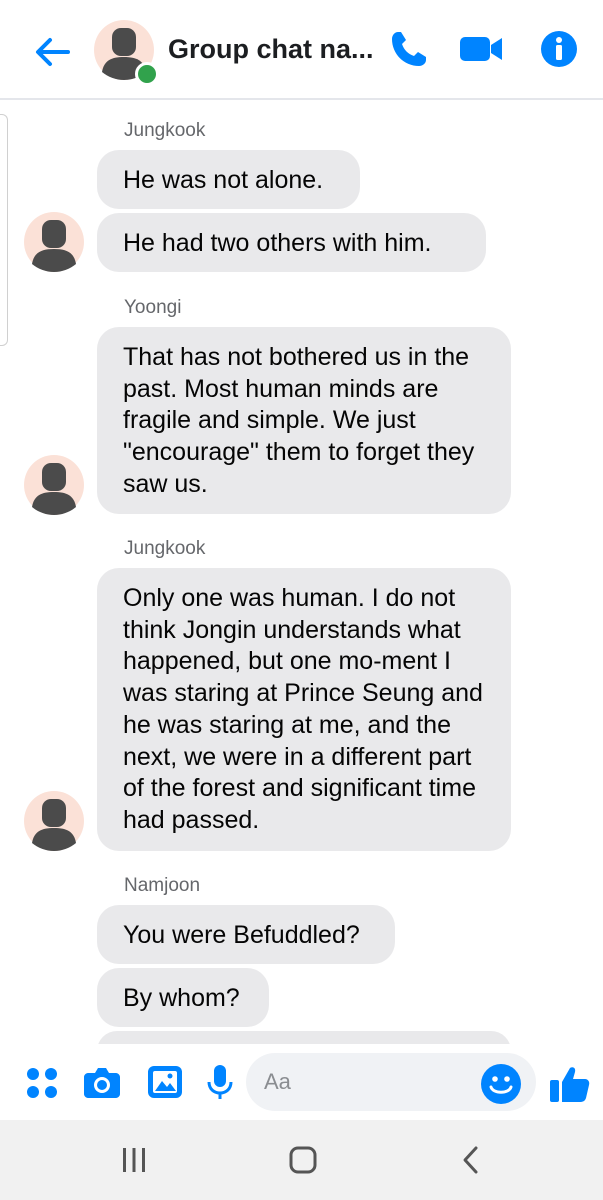 This screenshot has width=603, height=1200. What do you see at coordinates (301, 1082) in the screenshot?
I see `message-composer` at bounding box center [301, 1082].